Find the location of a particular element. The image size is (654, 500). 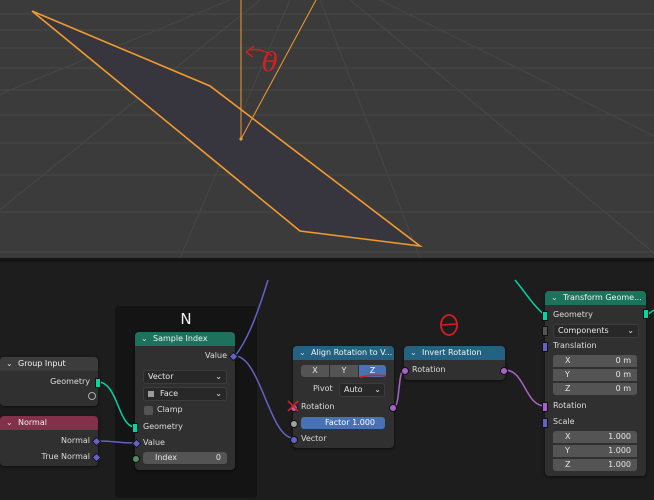

theta-annotation: θ is located at coordinates (270, 63).